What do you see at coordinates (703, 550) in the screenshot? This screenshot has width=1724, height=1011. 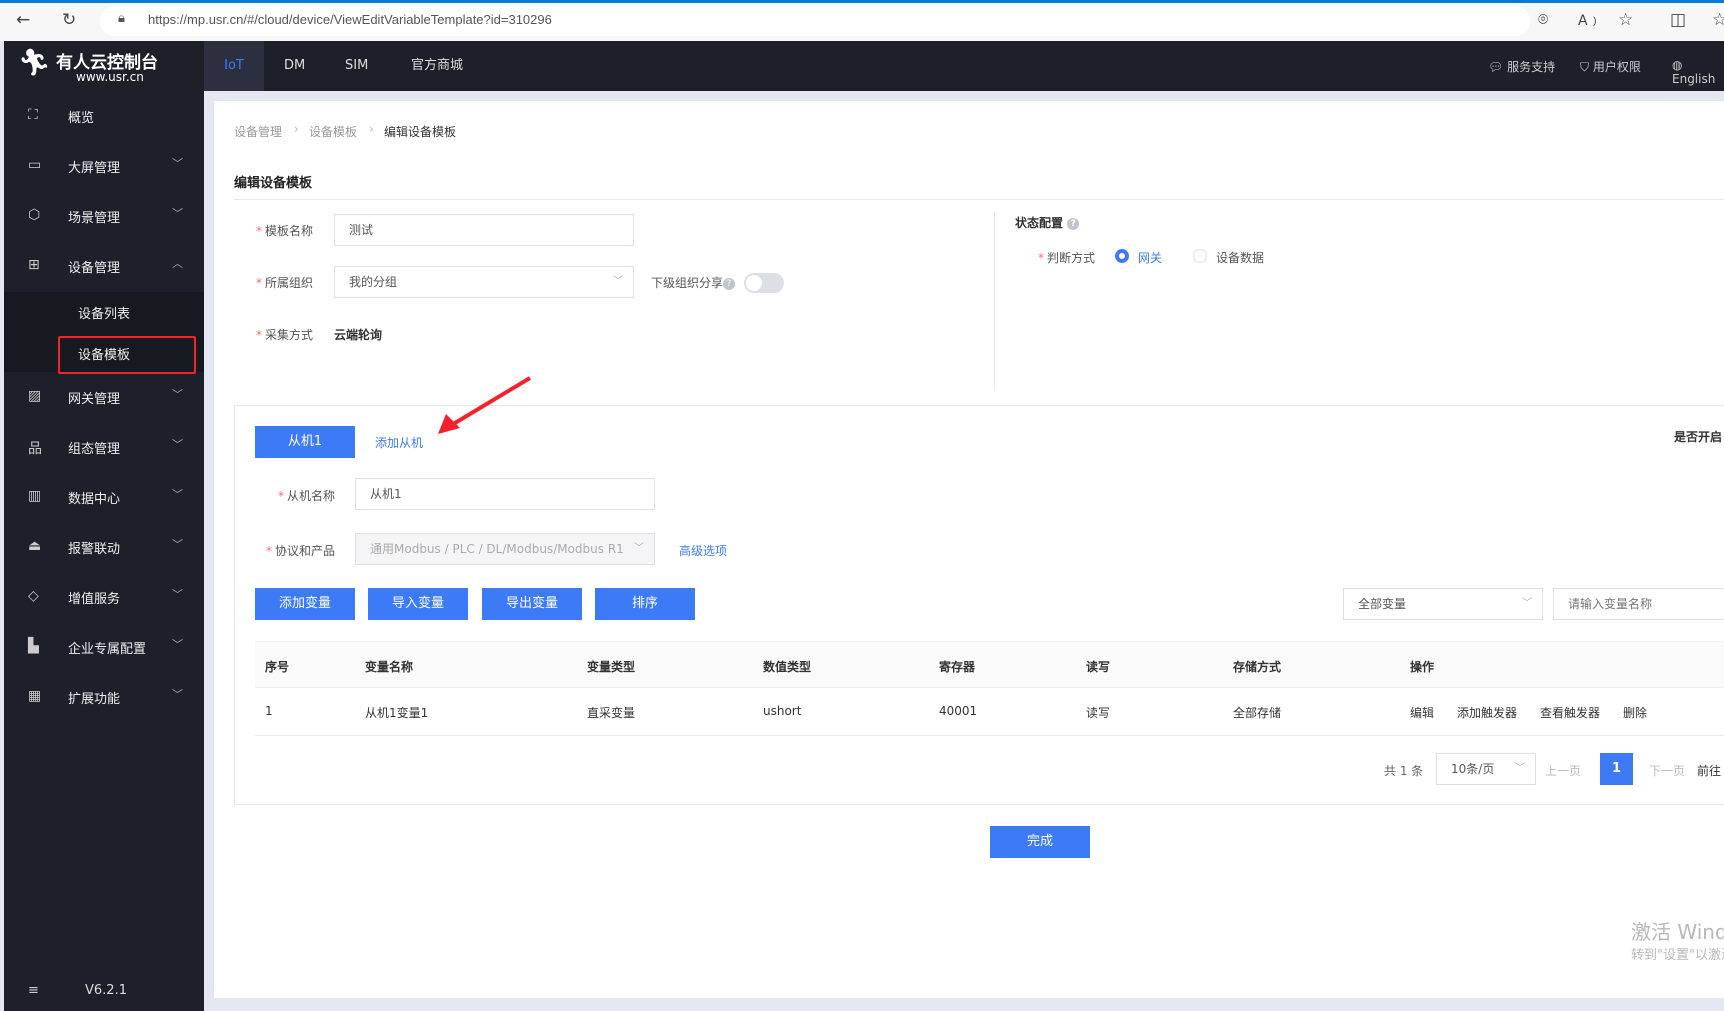 I see `advanced-options-link: 高级选项` at bounding box center [703, 550].